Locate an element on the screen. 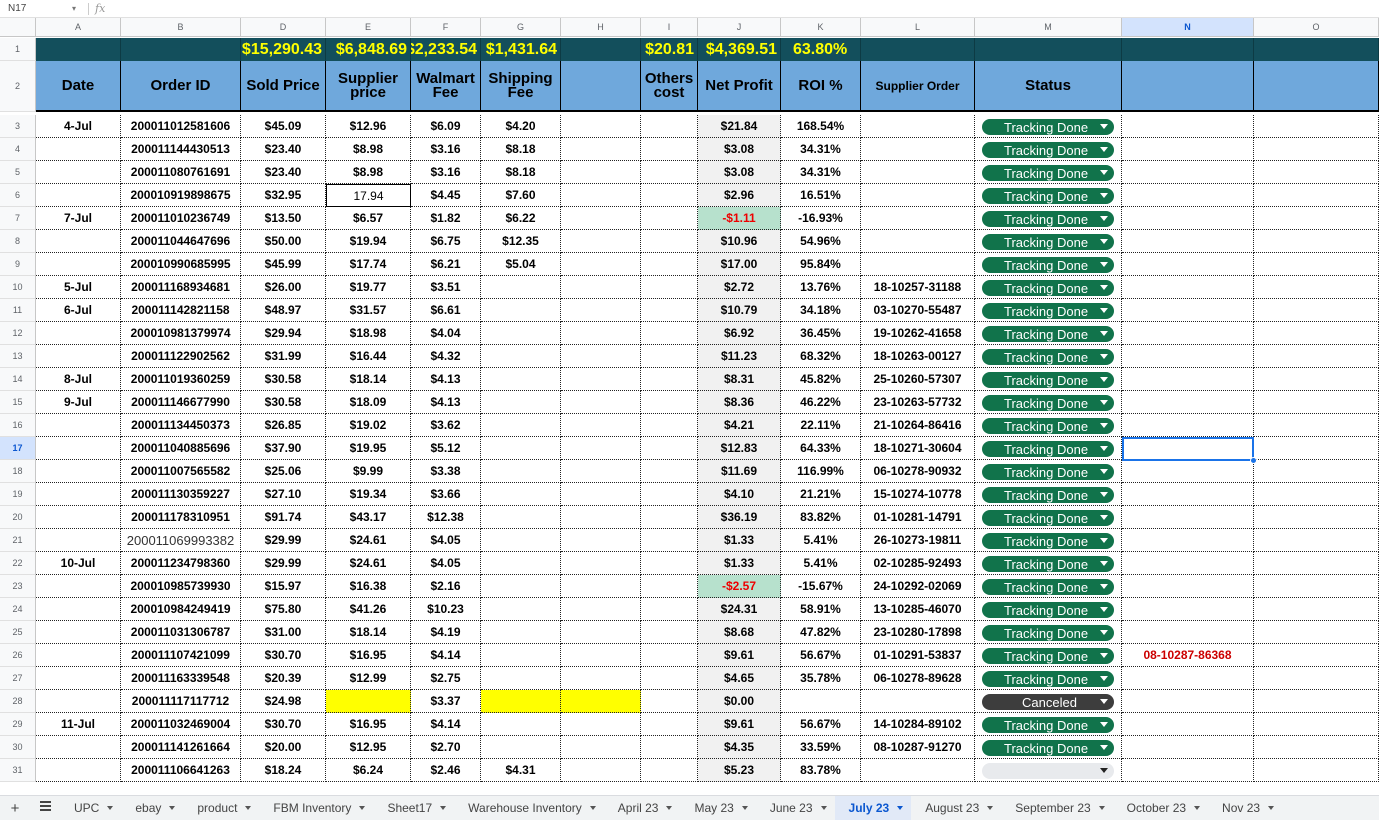 The height and width of the screenshot is (820, 1379). roi-cell: 47.82% is located at coordinates (821, 632).